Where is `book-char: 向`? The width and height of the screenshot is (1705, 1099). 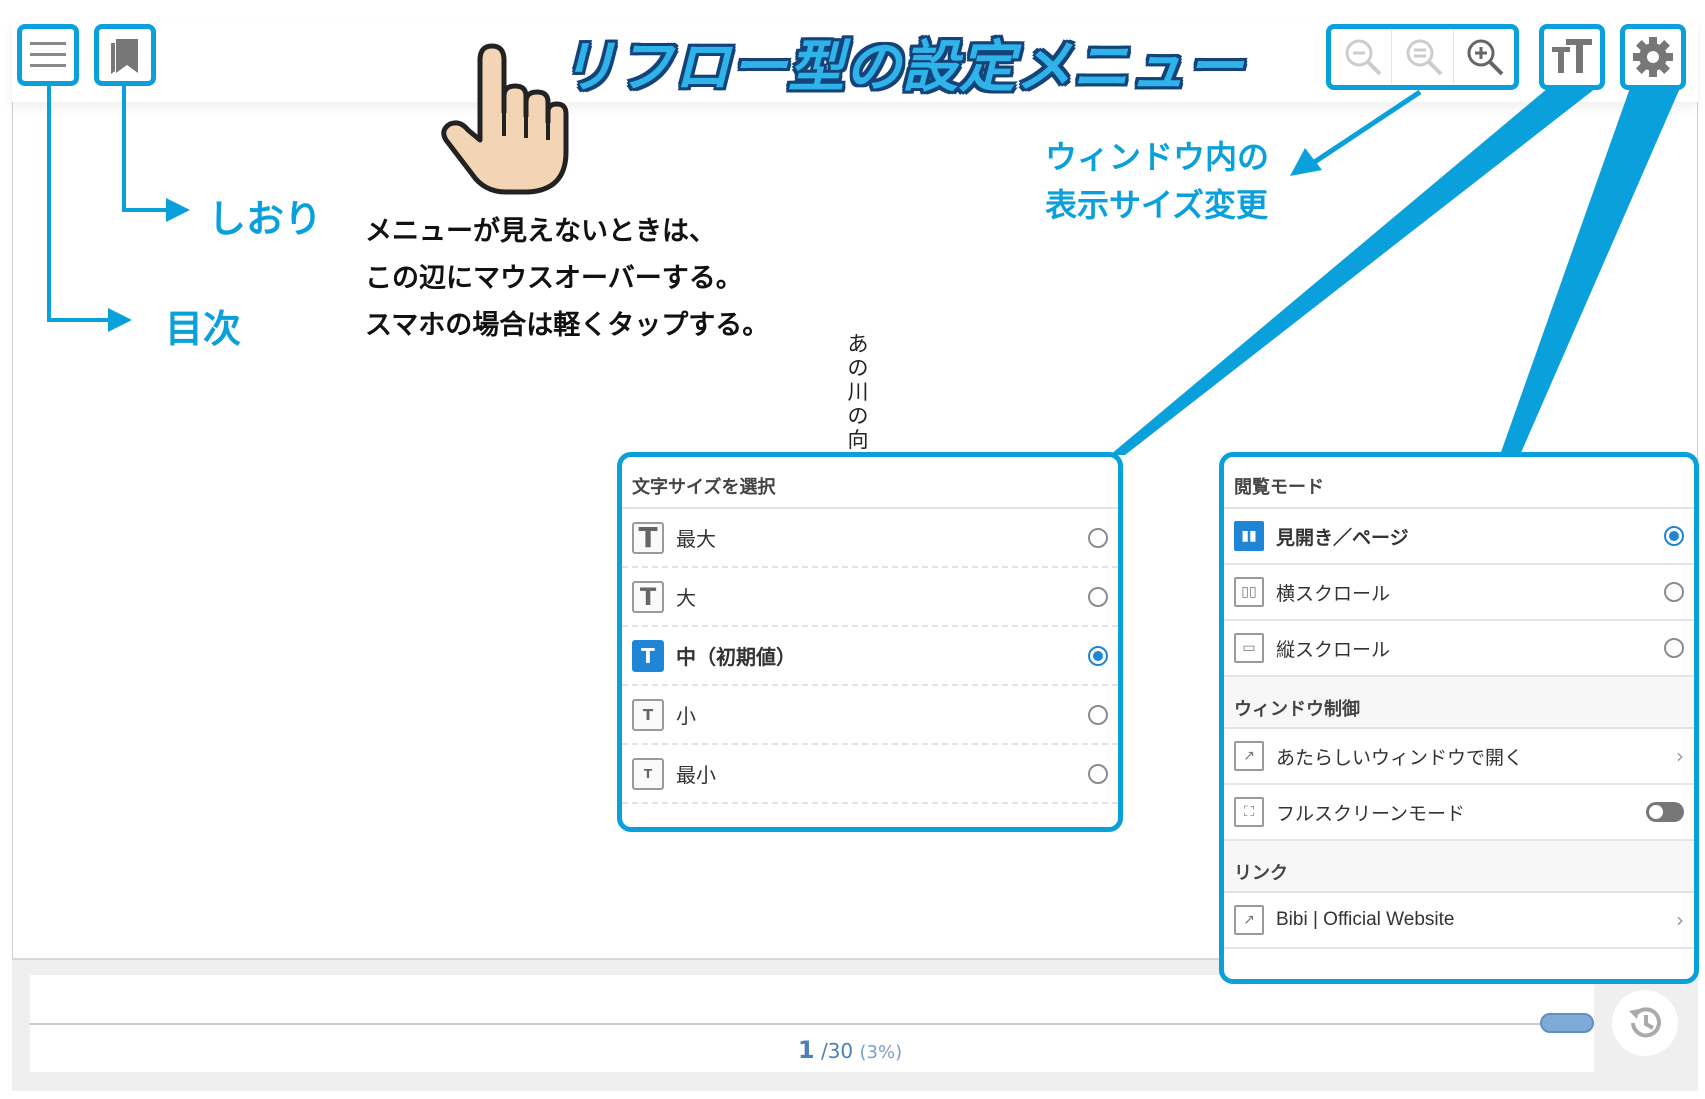
book-char: 向 is located at coordinates (858, 440).